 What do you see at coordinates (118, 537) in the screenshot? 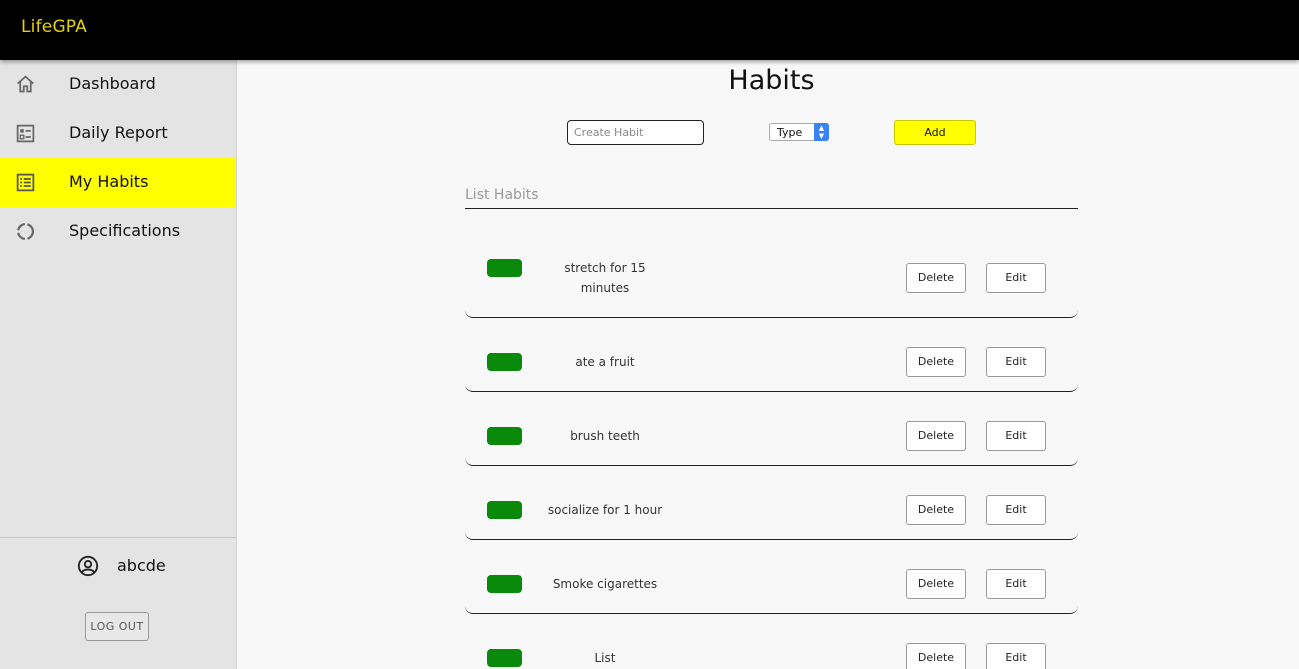
I see `sidebar-divider` at bounding box center [118, 537].